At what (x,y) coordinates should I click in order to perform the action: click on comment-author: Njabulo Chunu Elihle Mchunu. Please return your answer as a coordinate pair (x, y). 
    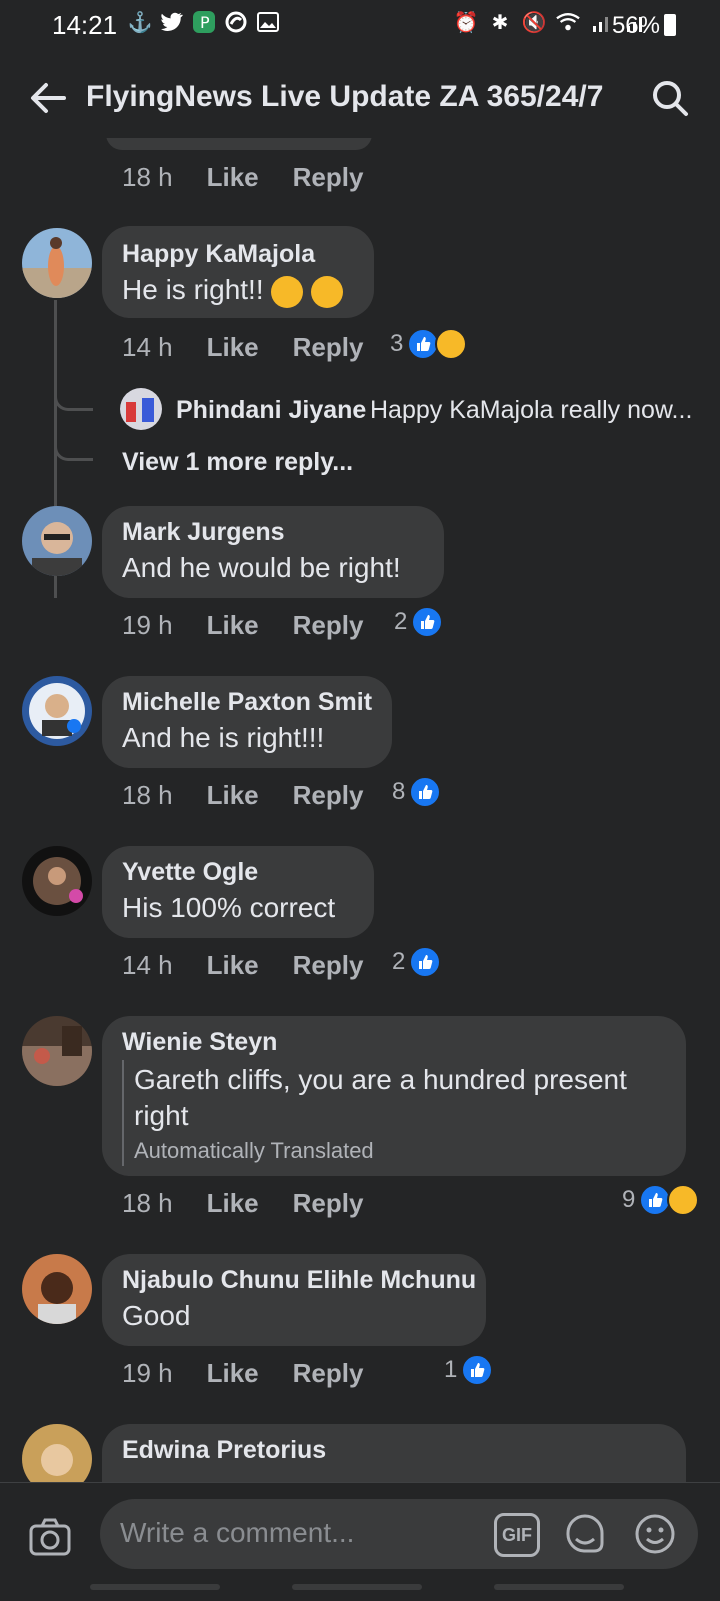
    Looking at the image, I should click on (299, 1280).